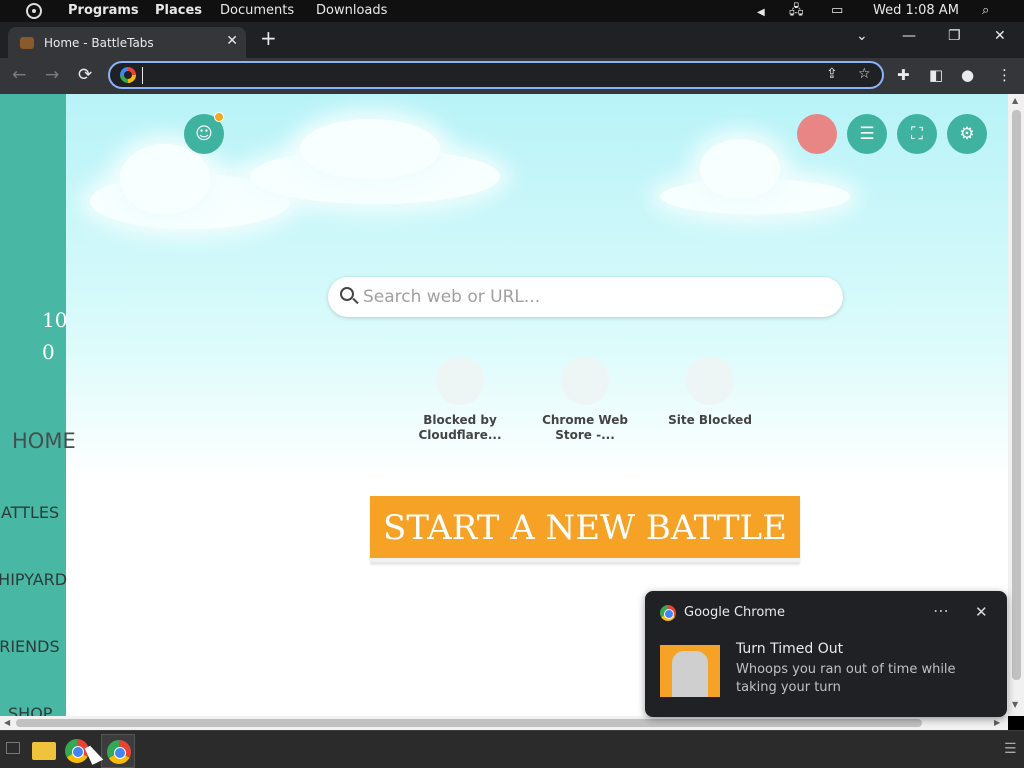 This screenshot has width=1024, height=768. Describe the element at coordinates (34, 11) in the screenshot. I see `system-menu-icon` at that location.